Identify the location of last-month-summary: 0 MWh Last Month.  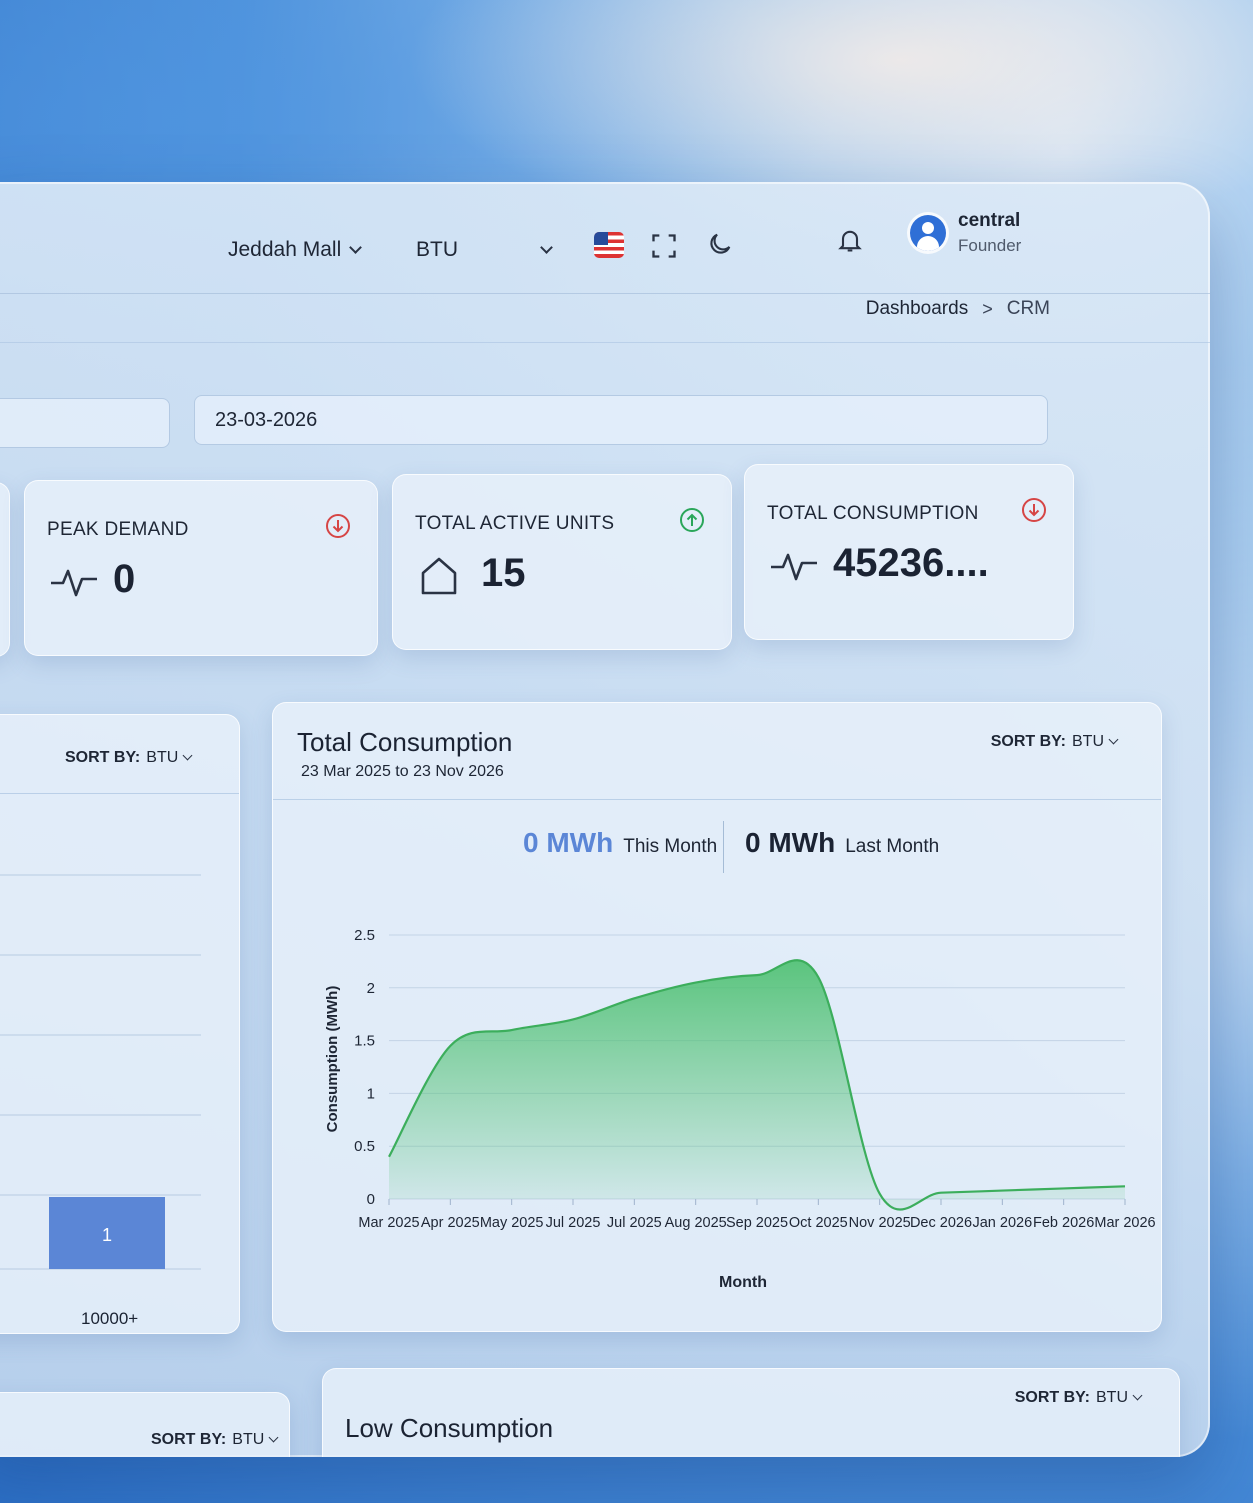
(842, 843).